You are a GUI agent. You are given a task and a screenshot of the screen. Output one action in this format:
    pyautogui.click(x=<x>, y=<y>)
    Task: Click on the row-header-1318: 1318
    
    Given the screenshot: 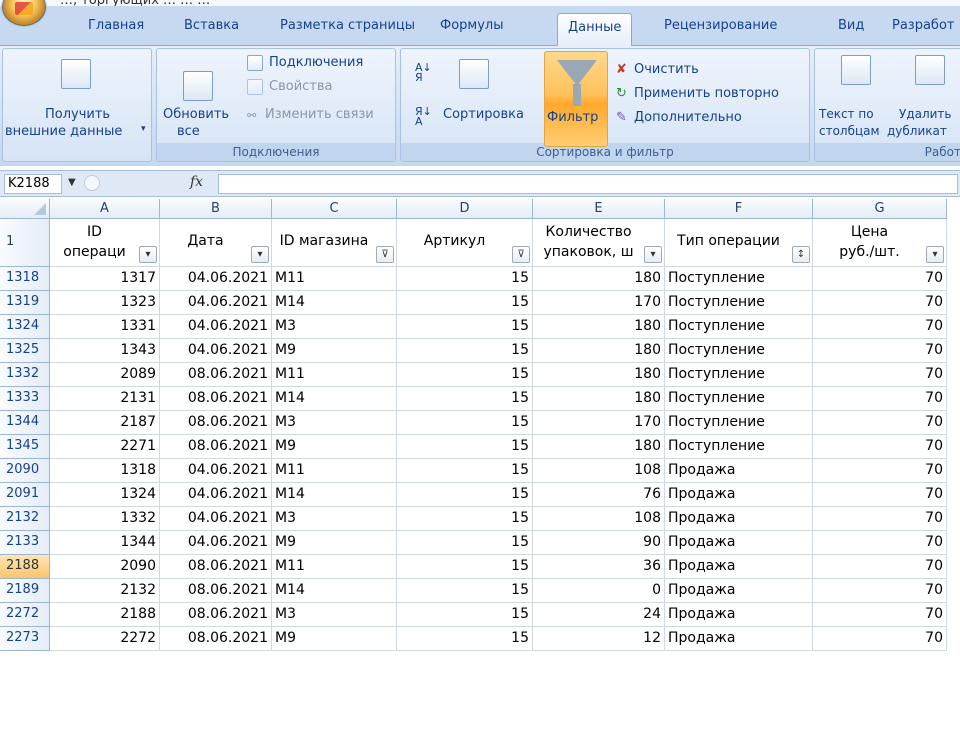 What is the action you would take?
    pyautogui.click(x=25, y=279)
    